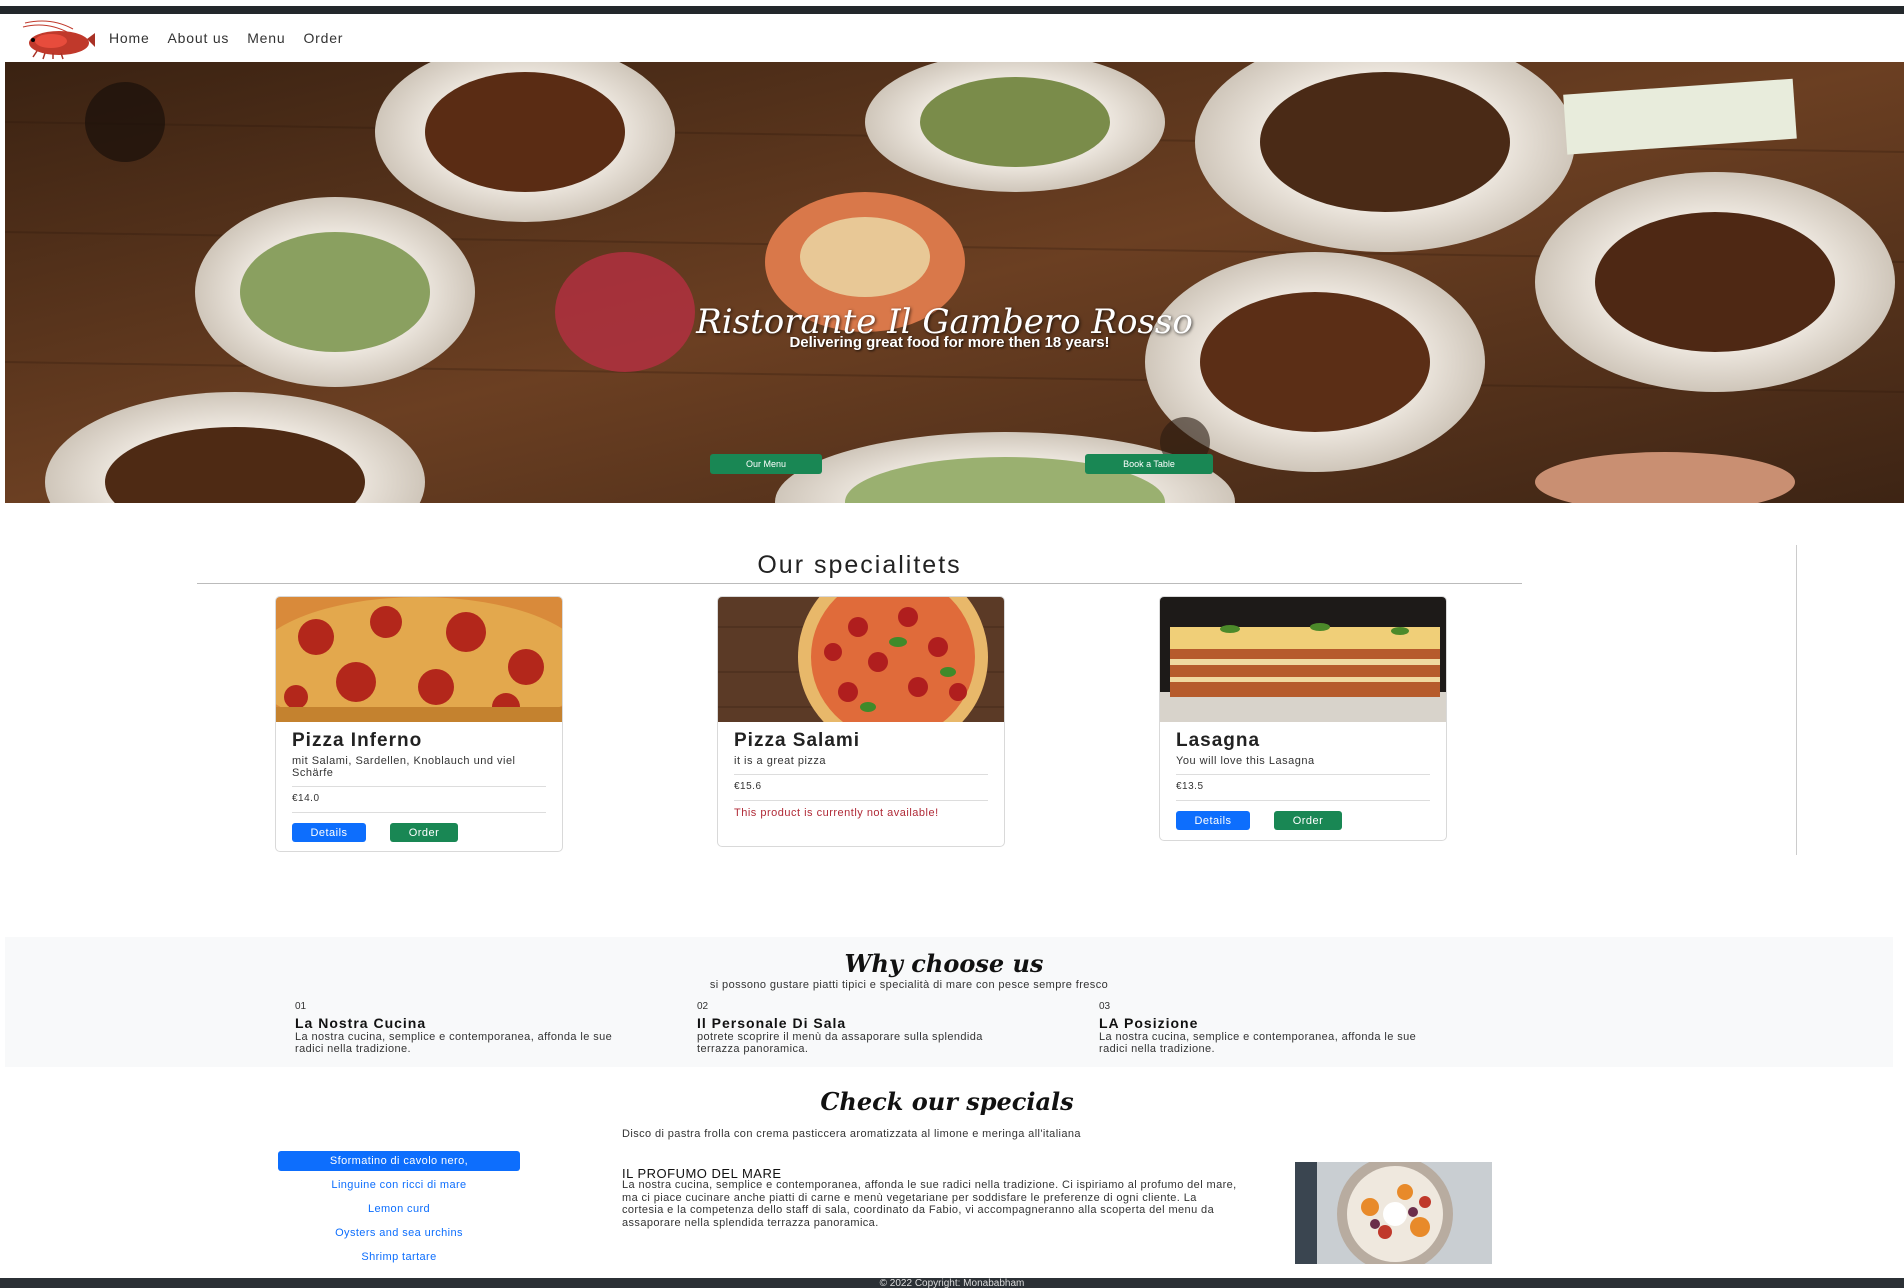  I want to click on nav-about-link: About us, so click(199, 38).